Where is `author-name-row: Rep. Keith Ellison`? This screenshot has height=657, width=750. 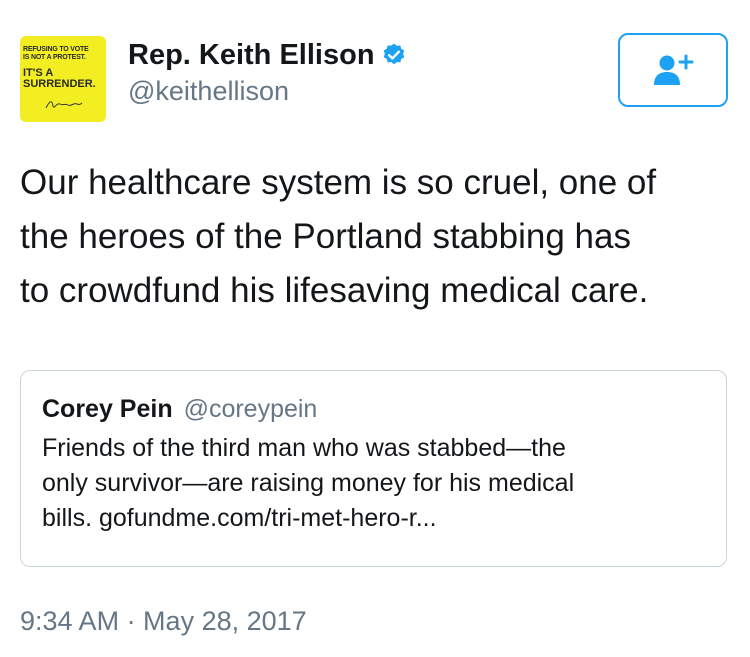
author-name-row: Rep. Keith Ellison is located at coordinates (267, 55).